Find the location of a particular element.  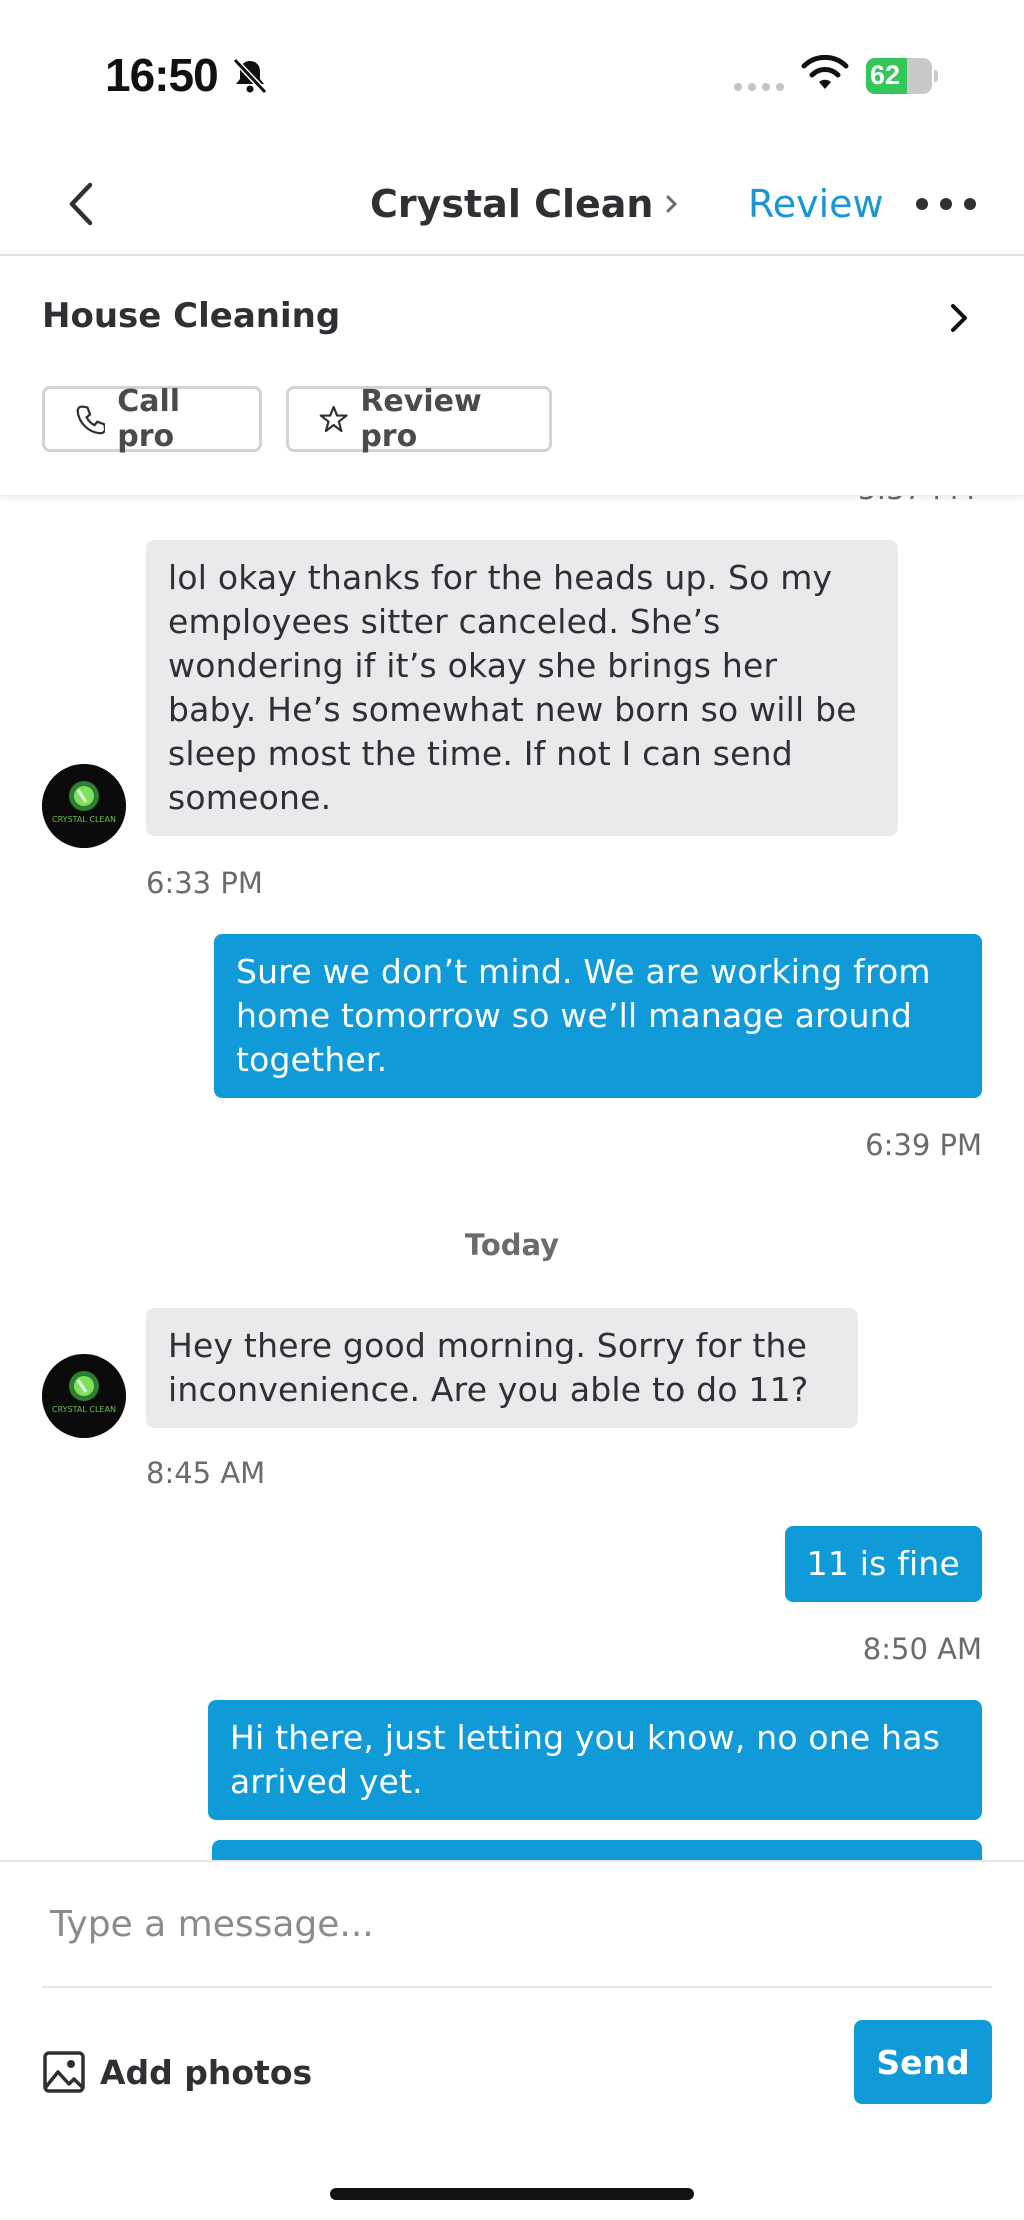

more-options-button is located at coordinates (946, 204).